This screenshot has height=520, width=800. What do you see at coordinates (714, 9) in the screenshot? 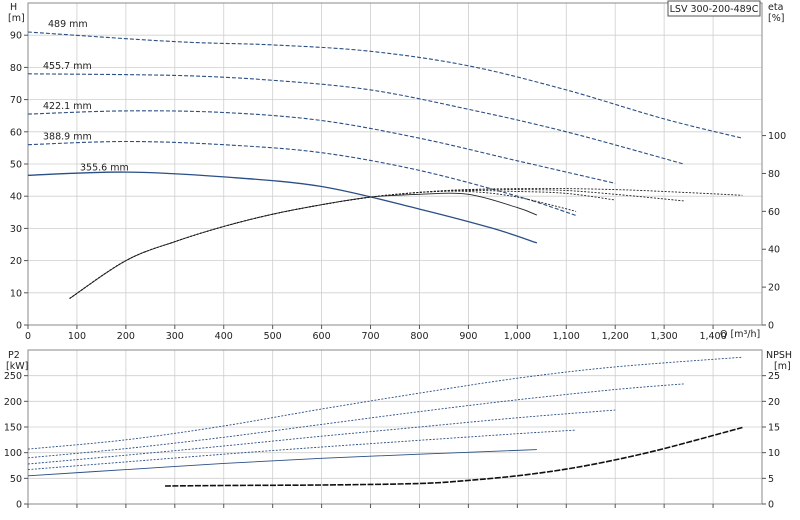
I see `model-label: LSV 300-200-489C` at bounding box center [714, 9].